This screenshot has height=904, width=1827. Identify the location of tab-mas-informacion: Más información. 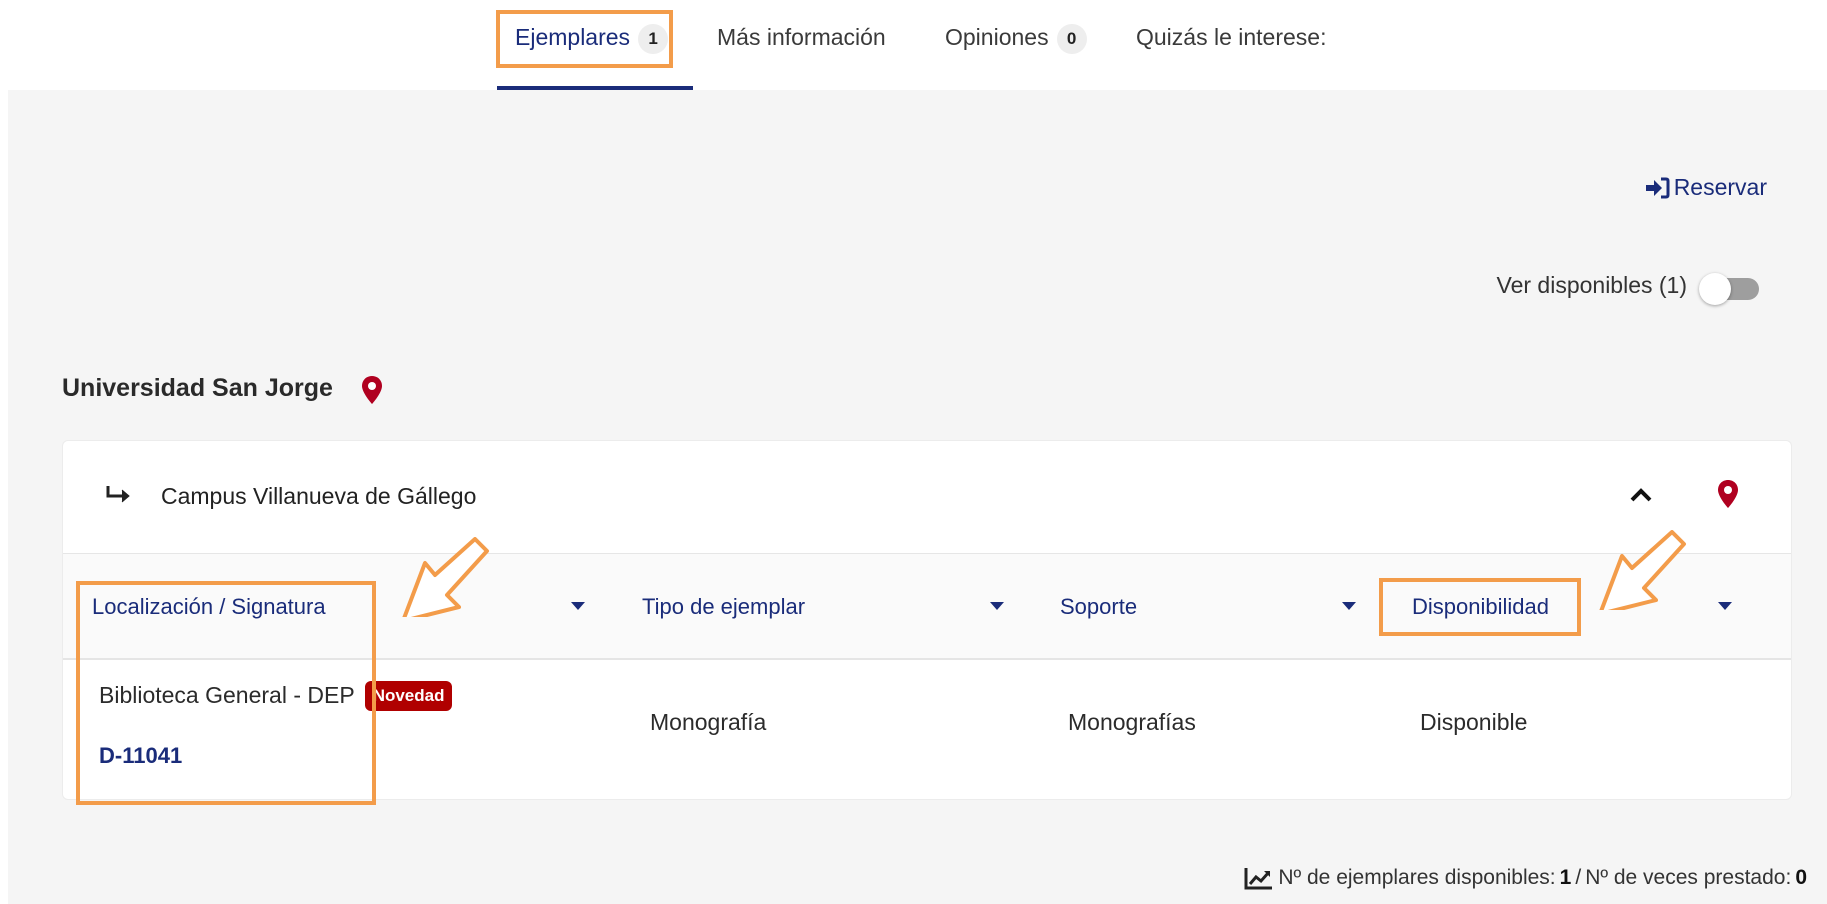
(801, 37).